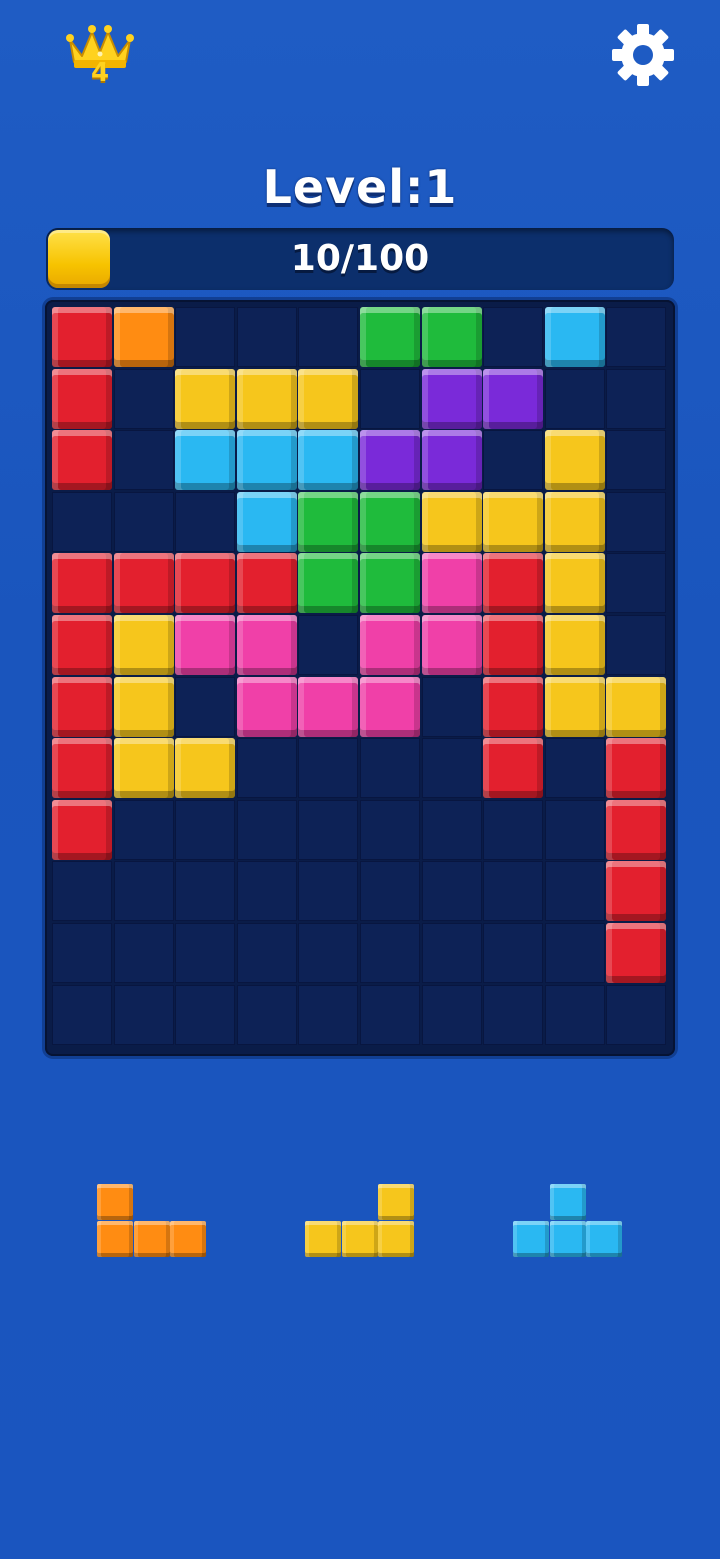 The width and height of the screenshot is (720, 1559). What do you see at coordinates (643, 55) in the screenshot?
I see `gear-icon` at bounding box center [643, 55].